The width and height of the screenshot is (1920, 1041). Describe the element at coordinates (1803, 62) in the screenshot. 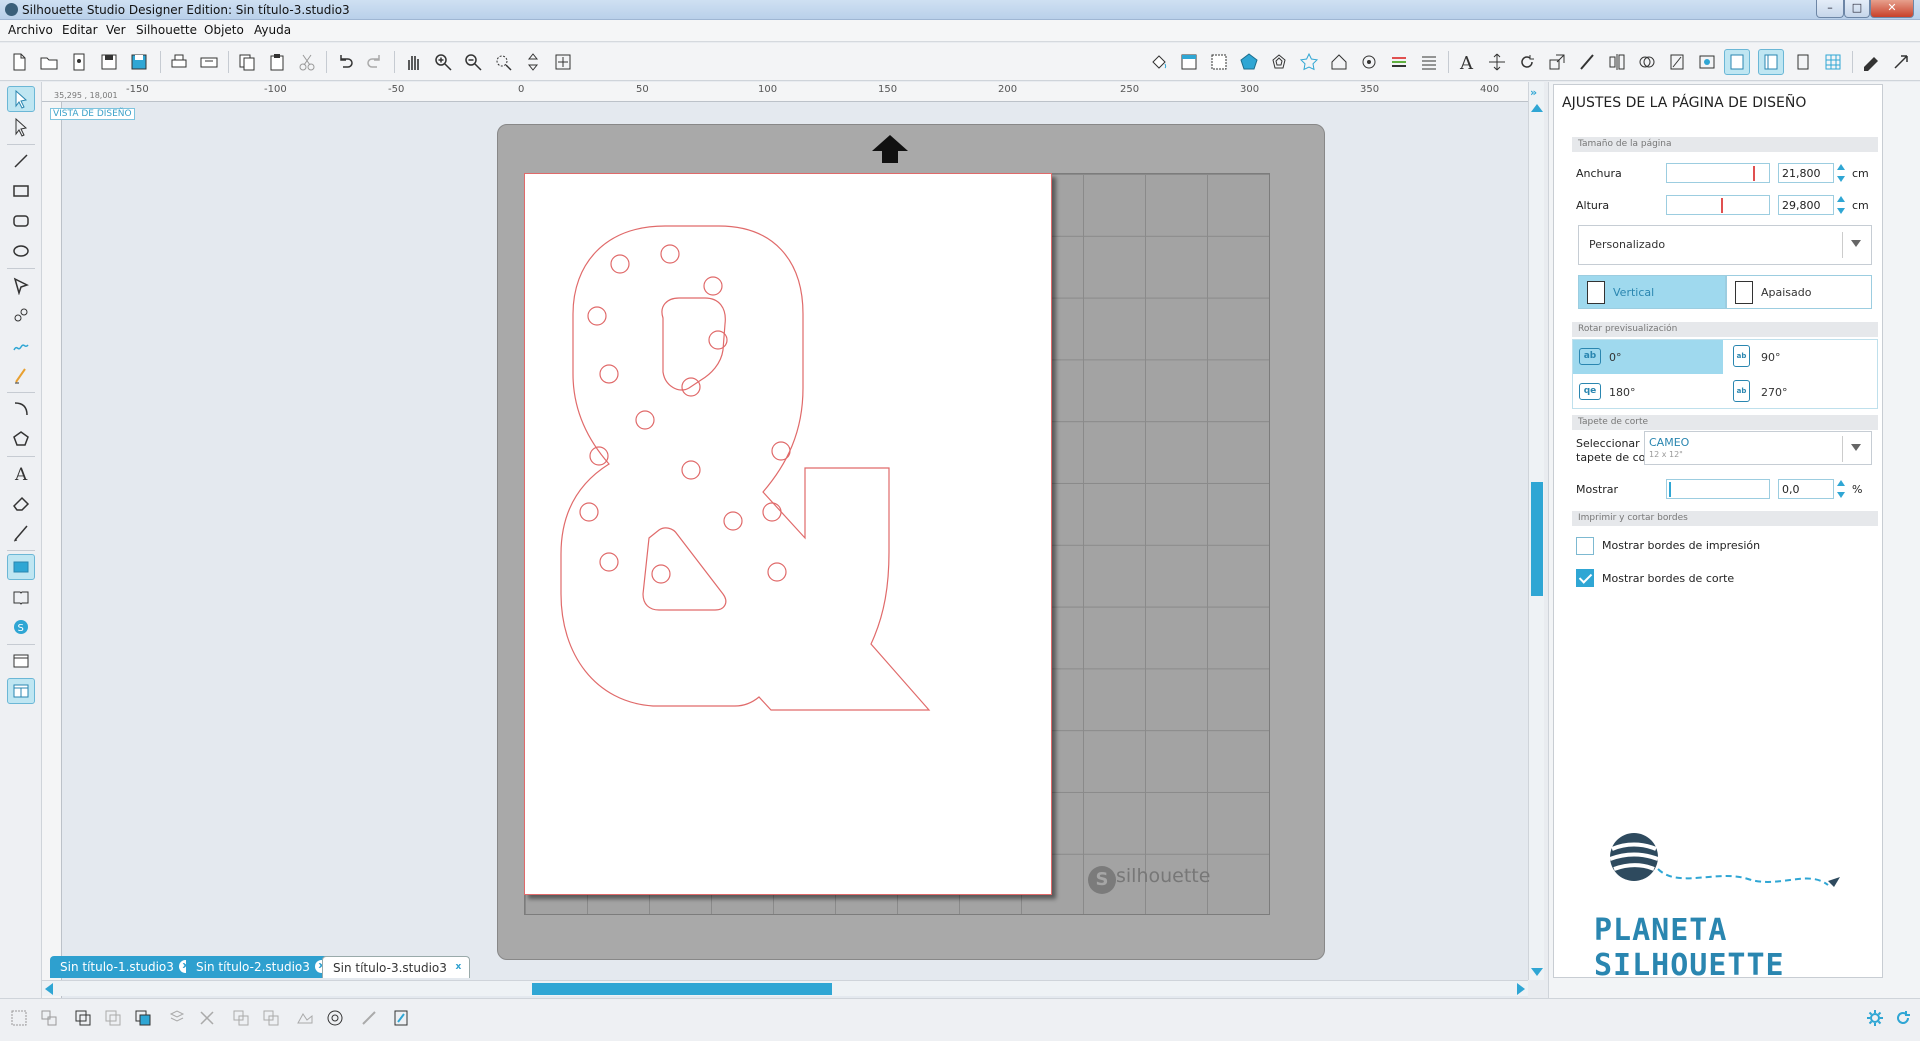

I see `design-page-icon` at that location.